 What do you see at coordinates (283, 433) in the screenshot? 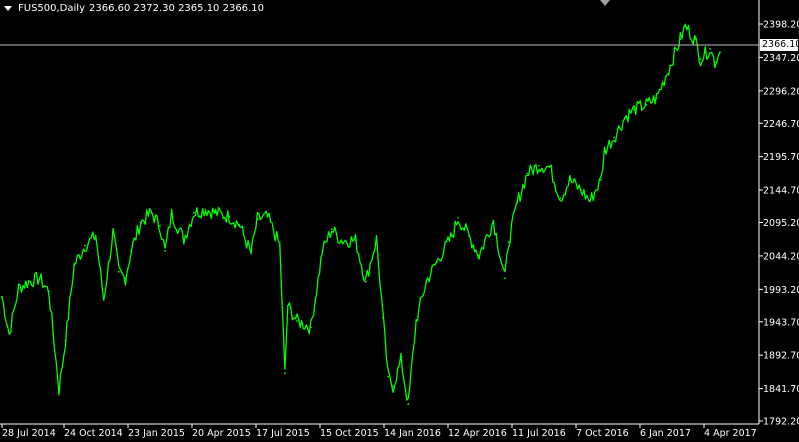
I see `time-axis-label: 17 Jul 2015` at bounding box center [283, 433].